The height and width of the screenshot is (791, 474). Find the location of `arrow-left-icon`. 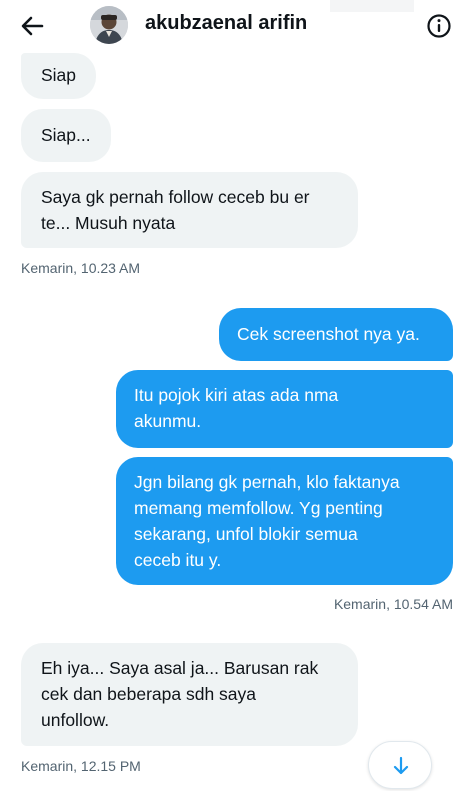

arrow-left-icon is located at coordinates (32, 26).